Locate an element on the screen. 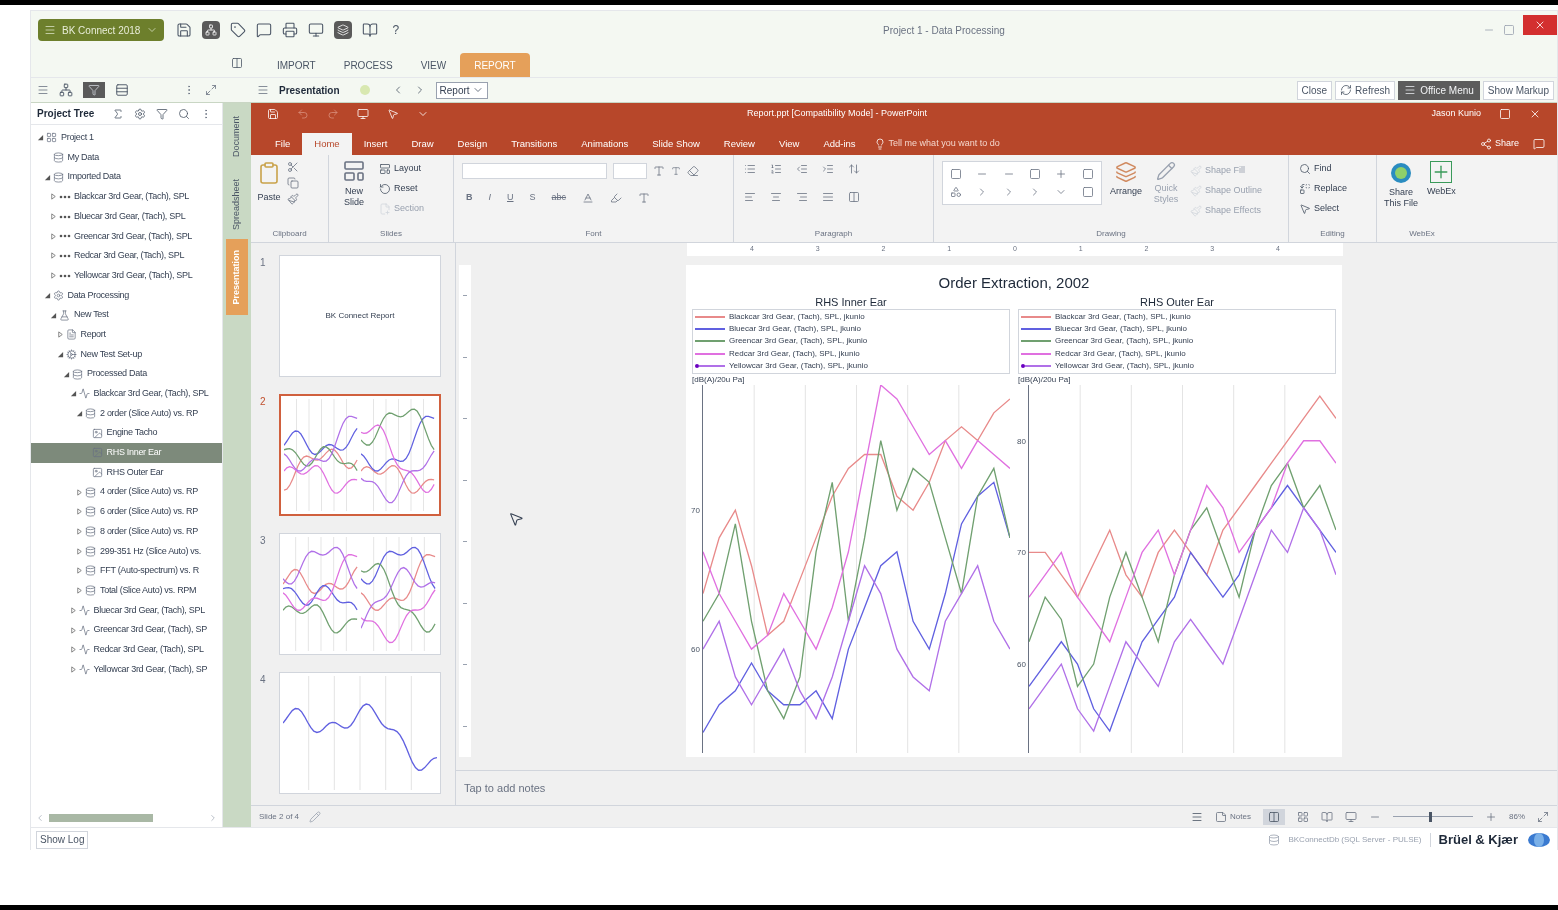 Image resolution: width=1558 pixels, height=910 pixels. toolbar-button: Show Markup is located at coordinates (1518, 90).